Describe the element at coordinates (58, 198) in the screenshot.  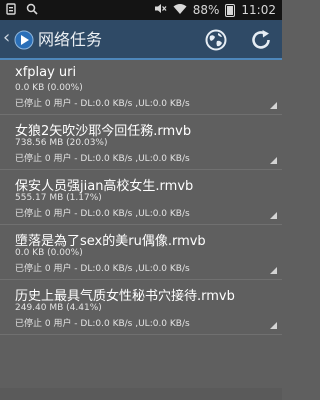
I see `task-size: 555.17 MB (1.17%)` at that location.